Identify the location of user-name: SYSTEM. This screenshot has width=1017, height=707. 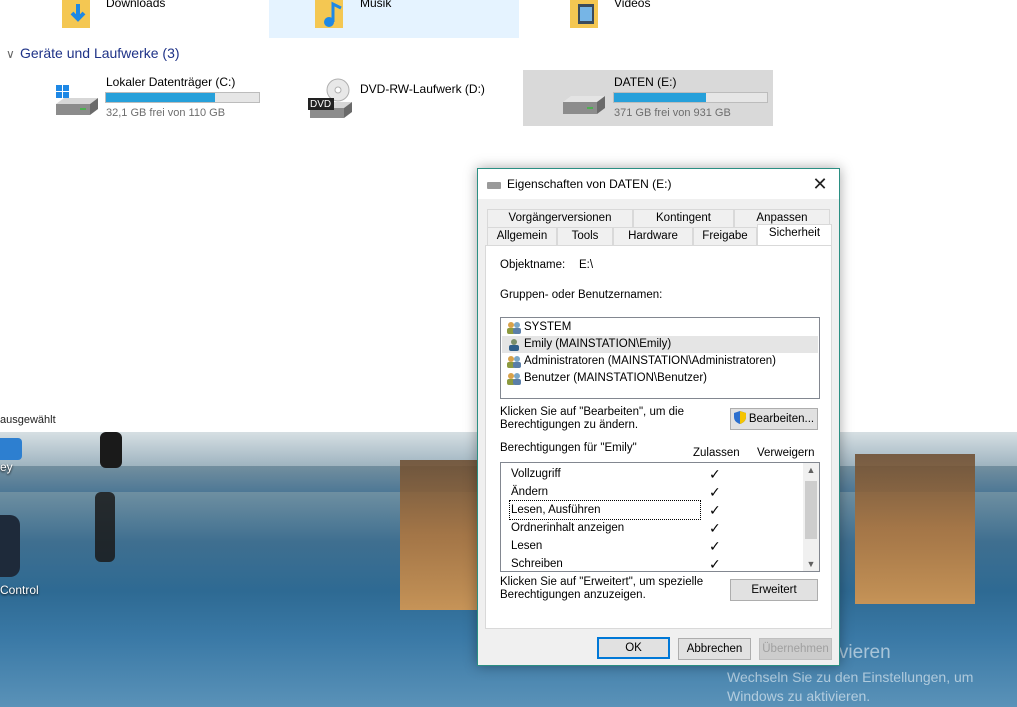
(548, 327).